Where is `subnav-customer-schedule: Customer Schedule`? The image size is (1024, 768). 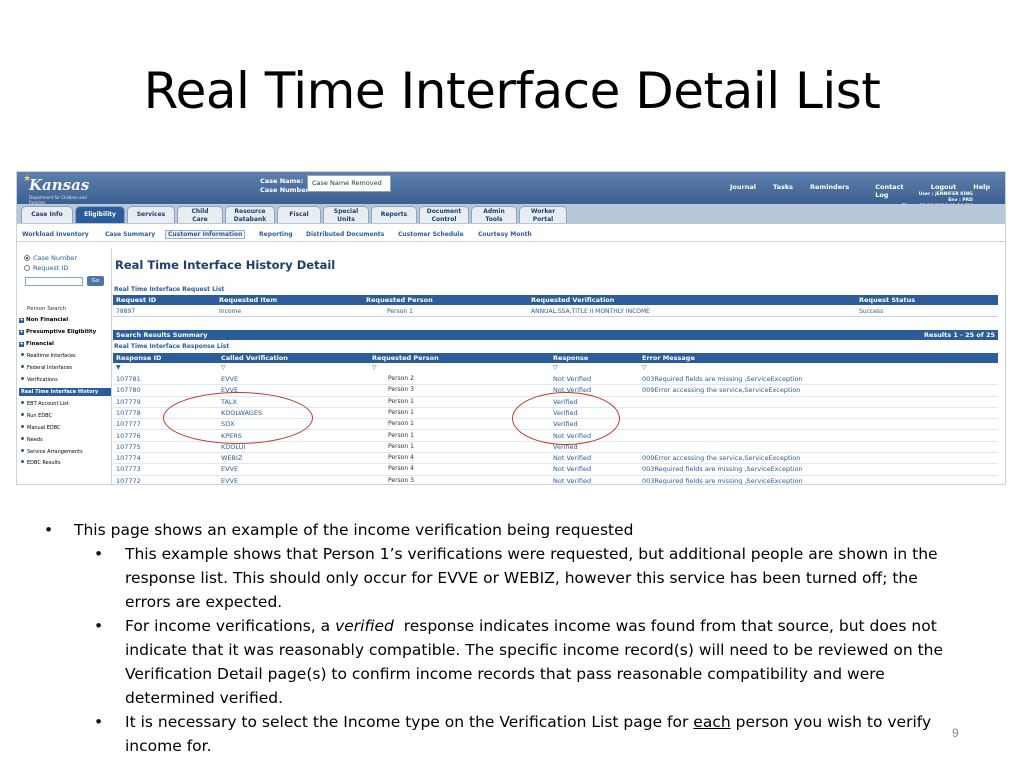
subnav-customer-schedule: Customer Schedule is located at coordinates (431, 234).